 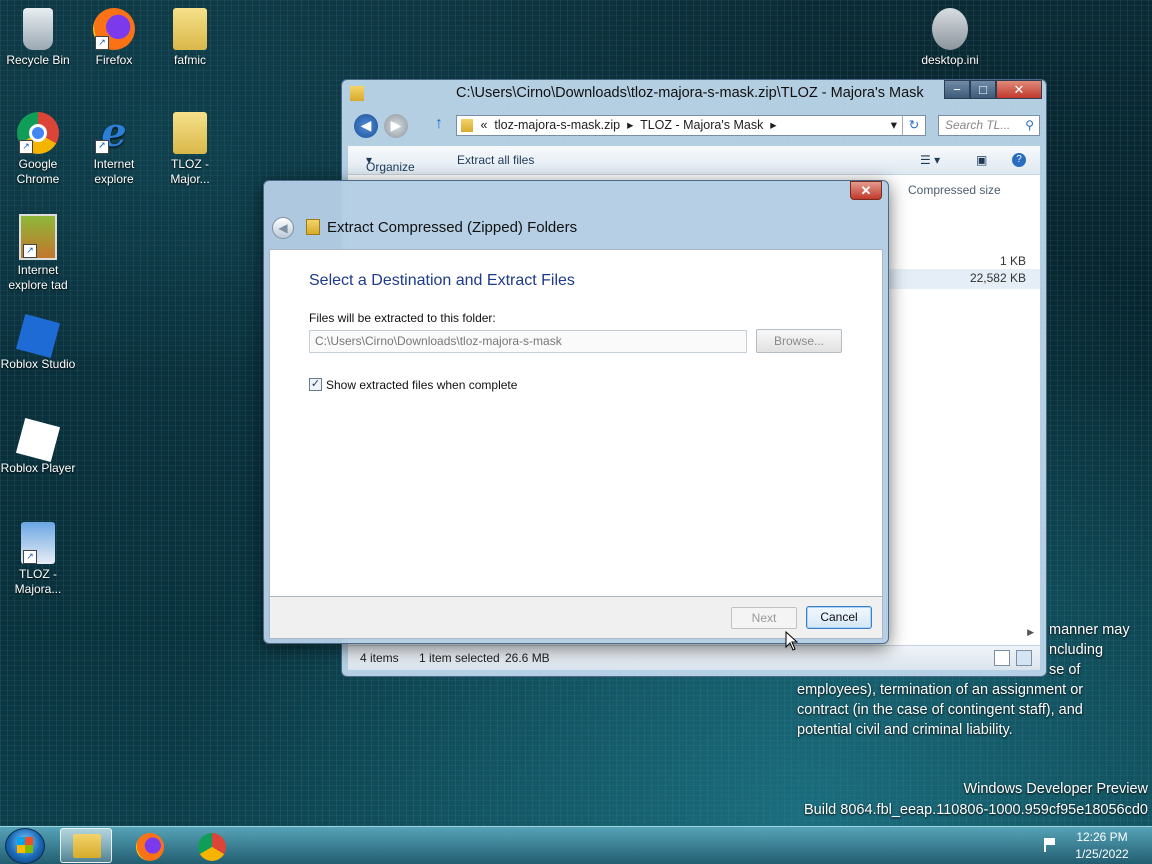 I want to click on destination-label: Files will be extracted to this folder:, so click(x=402, y=318).